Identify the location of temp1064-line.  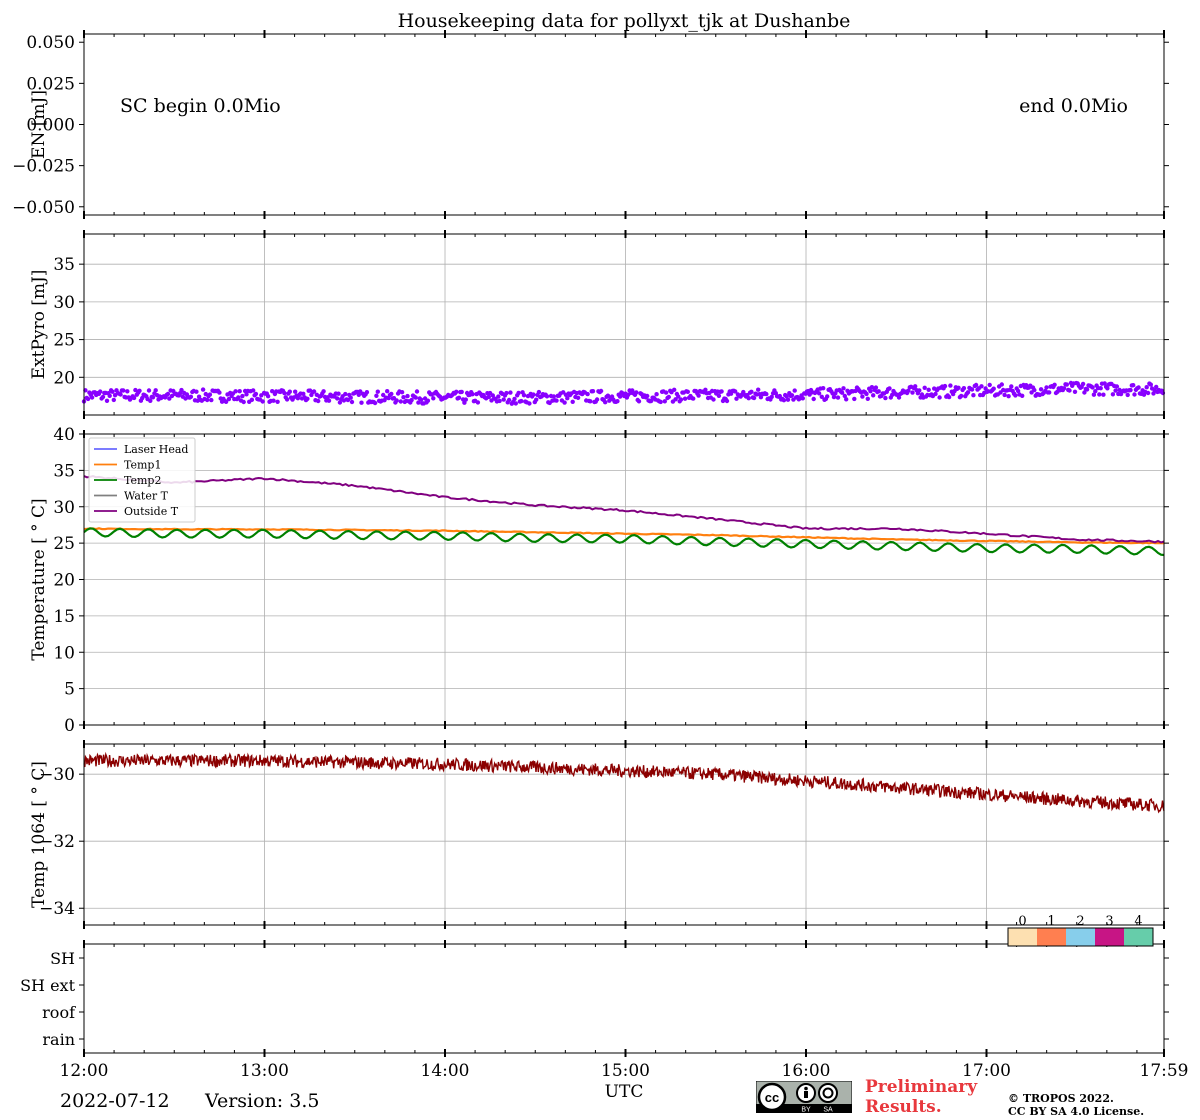
(624, 782).